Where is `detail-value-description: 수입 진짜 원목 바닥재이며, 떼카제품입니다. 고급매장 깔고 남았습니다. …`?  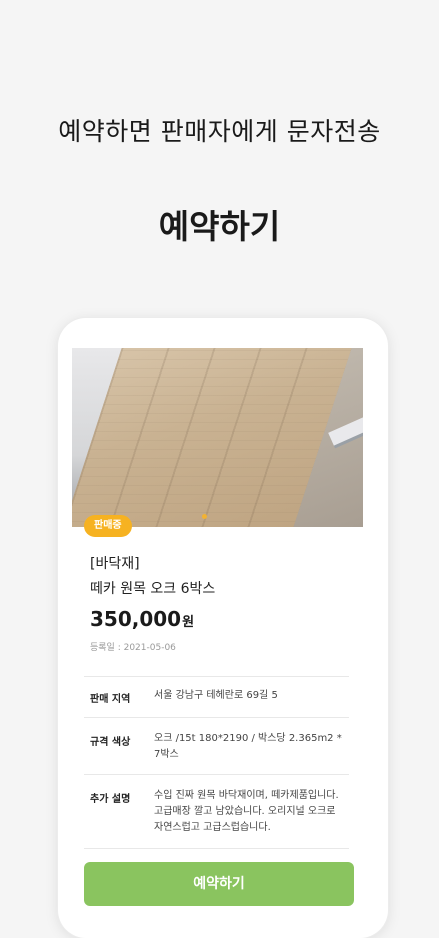 detail-value-description: 수입 진짜 원목 바닥재이며, 떼카제품입니다. 고급매장 깔고 남았습니다. … is located at coordinates (246, 811).